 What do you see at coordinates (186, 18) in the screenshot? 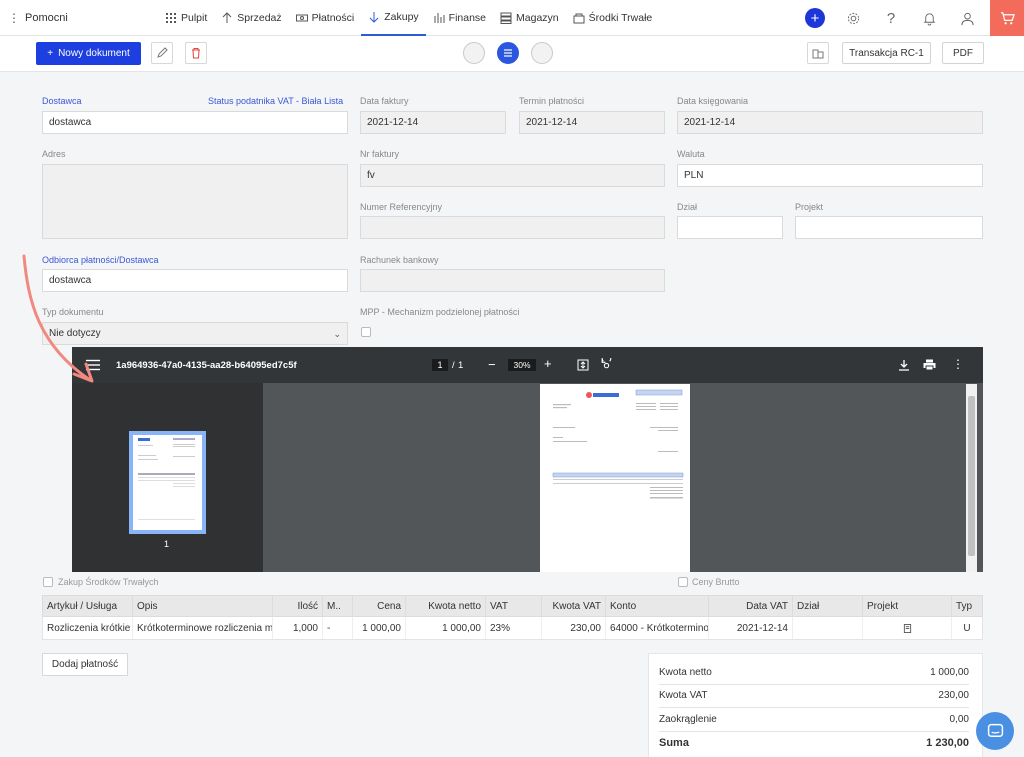
I see `nav-item-pulpit: Pulpit` at bounding box center [186, 18].